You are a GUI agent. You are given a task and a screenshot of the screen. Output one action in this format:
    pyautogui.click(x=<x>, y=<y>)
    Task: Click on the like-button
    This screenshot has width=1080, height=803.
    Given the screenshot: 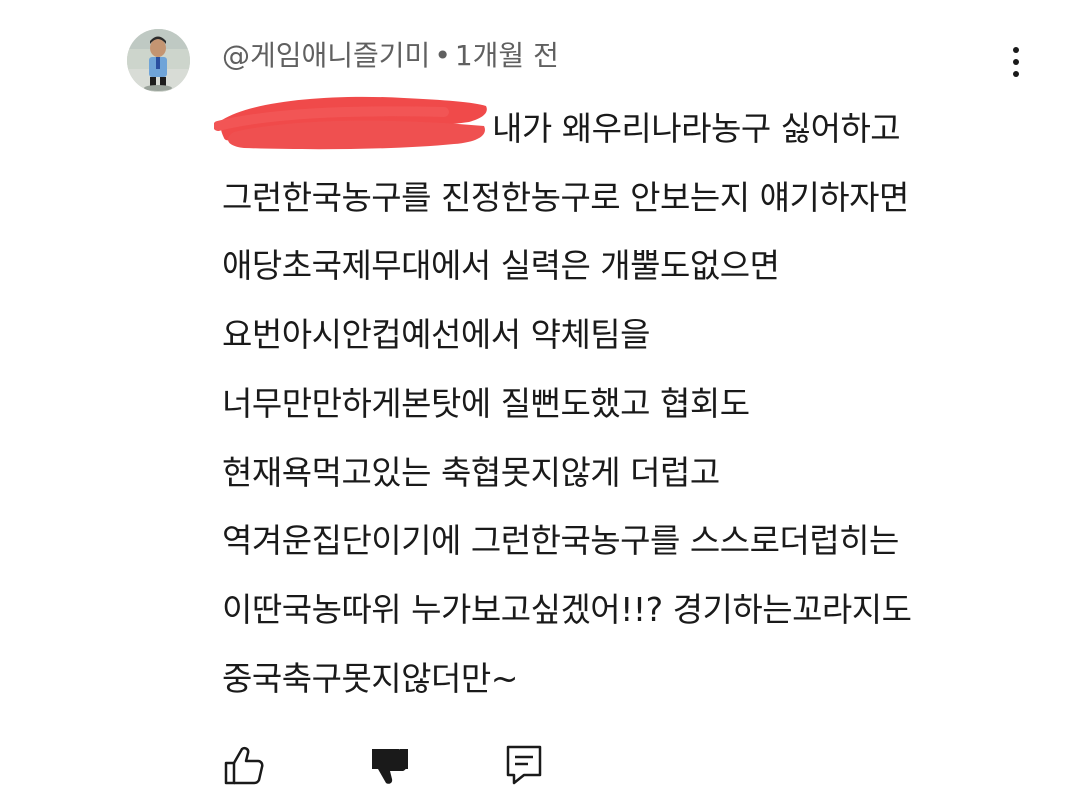 What is the action you would take?
    pyautogui.click(x=244, y=765)
    